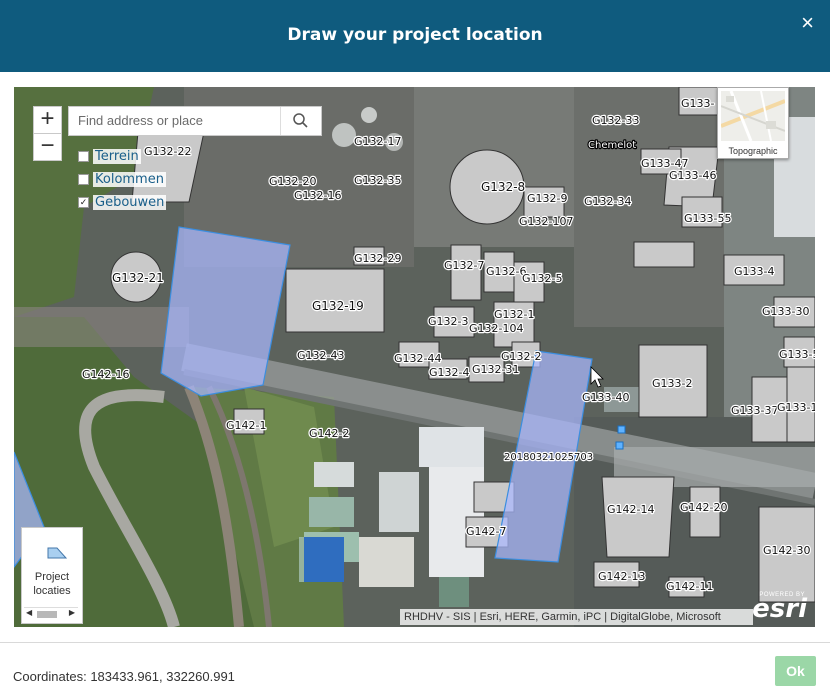 The image size is (830, 700). I want to click on search-box, so click(195, 121).